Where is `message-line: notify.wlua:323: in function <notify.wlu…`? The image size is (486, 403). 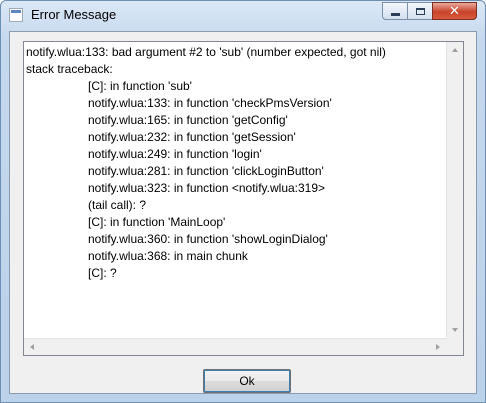
message-line: notify.wlua:323: in function <notify.wlu… is located at coordinates (207, 188).